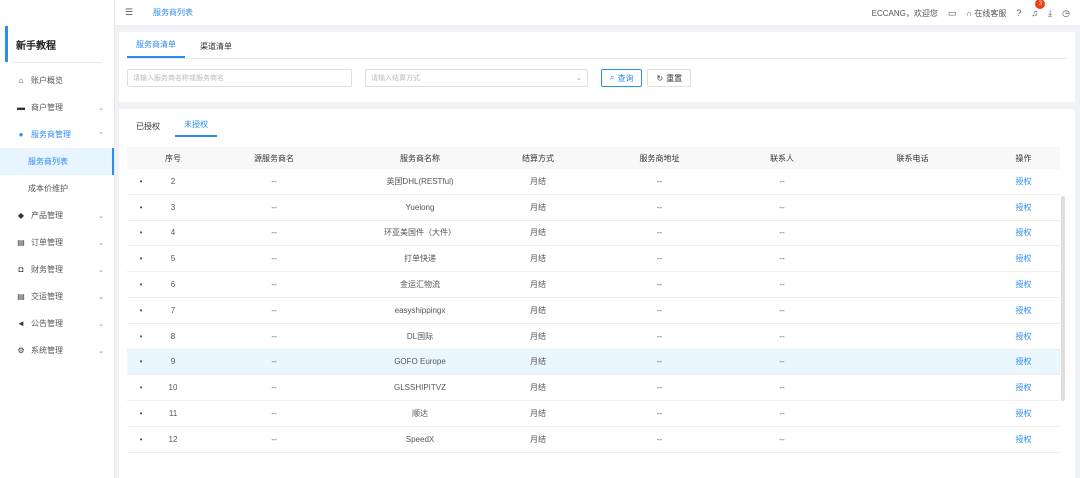 The image size is (1080, 478). I want to click on table-row: • 6 -- 金运汇物流 月结 -- -- 授权, so click(593, 285).